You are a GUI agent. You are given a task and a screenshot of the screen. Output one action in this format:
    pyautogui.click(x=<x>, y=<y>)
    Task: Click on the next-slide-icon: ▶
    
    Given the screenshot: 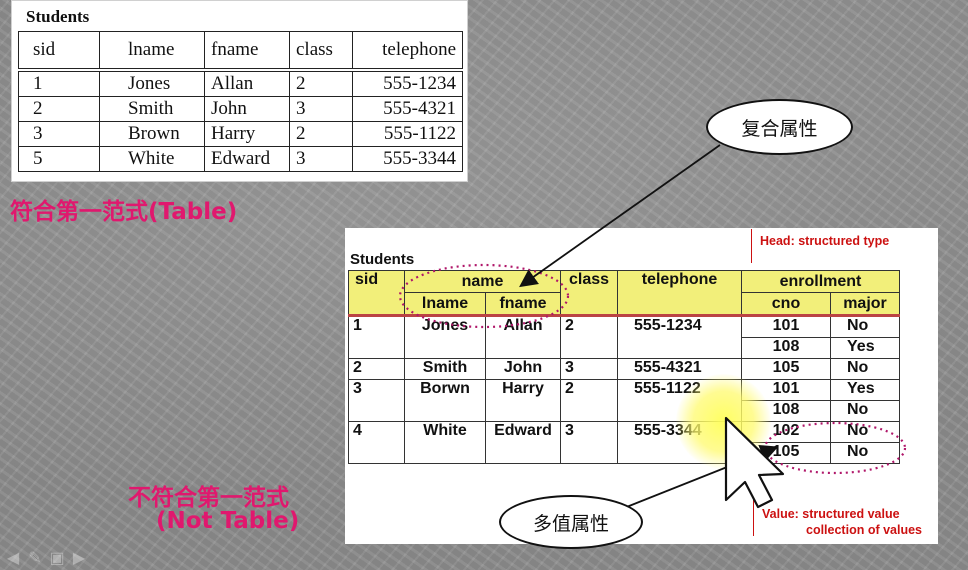 What is the action you would take?
    pyautogui.click(x=79, y=558)
    